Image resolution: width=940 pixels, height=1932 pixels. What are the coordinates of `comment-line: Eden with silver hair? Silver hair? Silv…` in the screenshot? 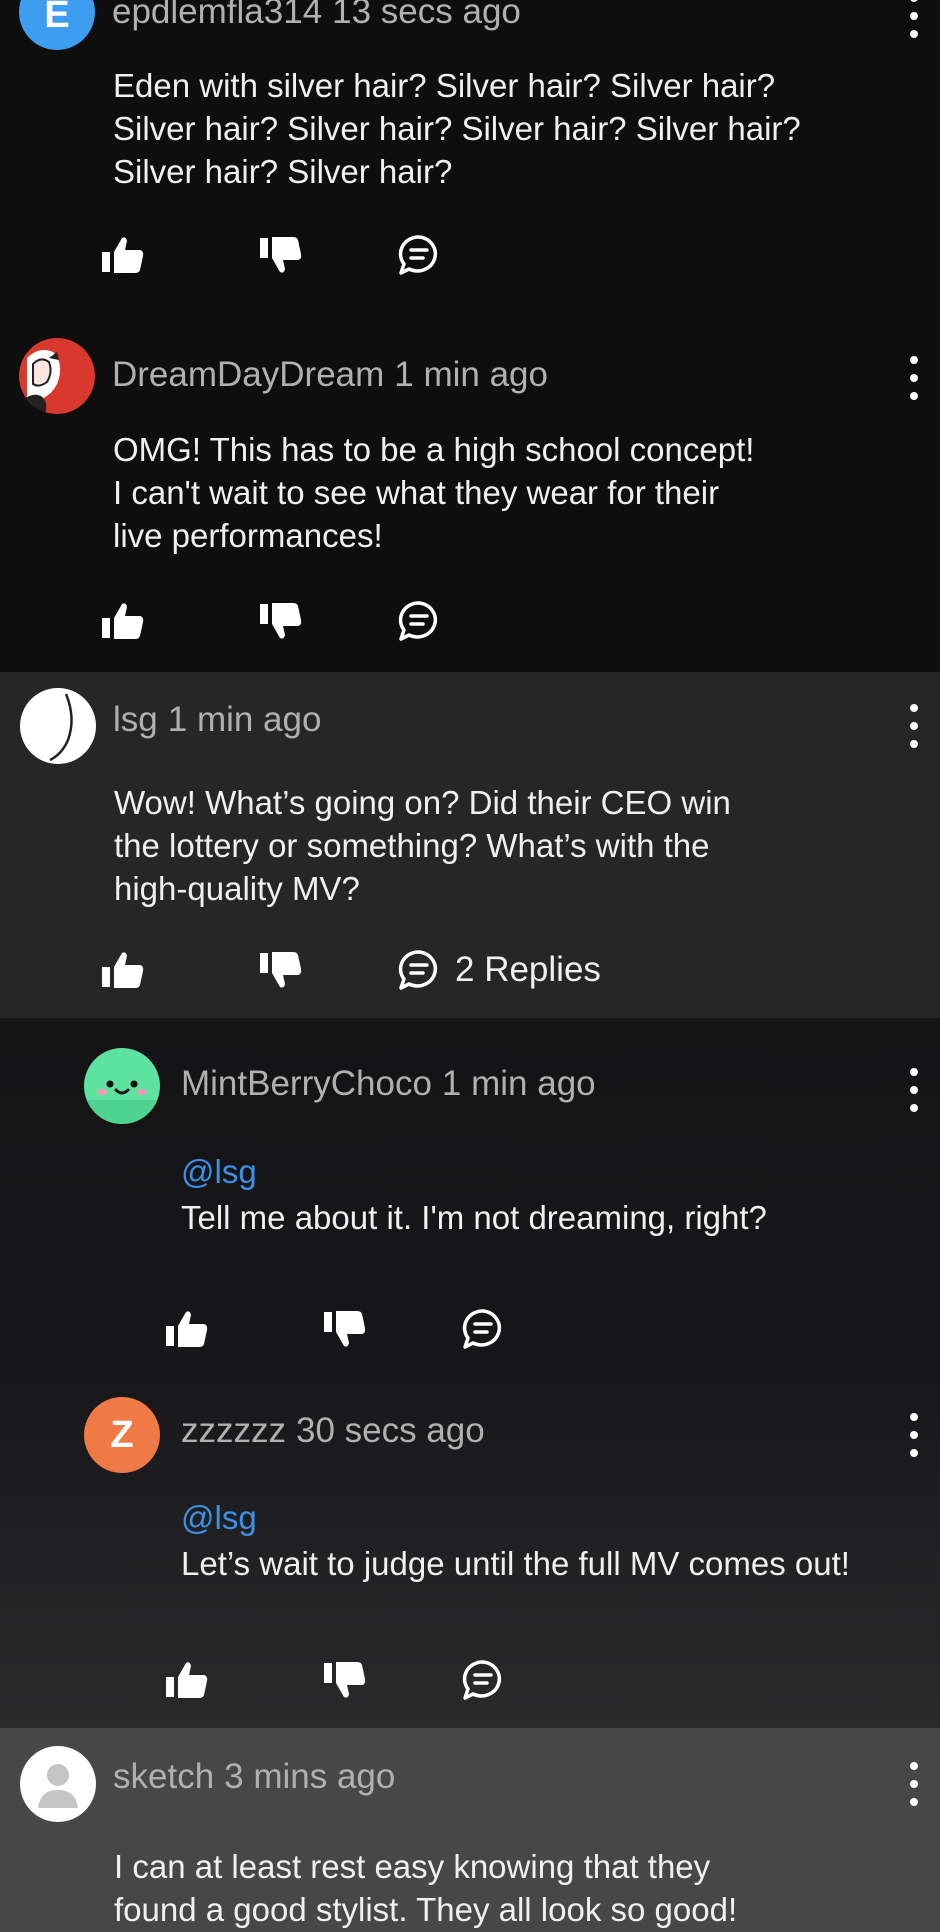 It's located at (444, 85).